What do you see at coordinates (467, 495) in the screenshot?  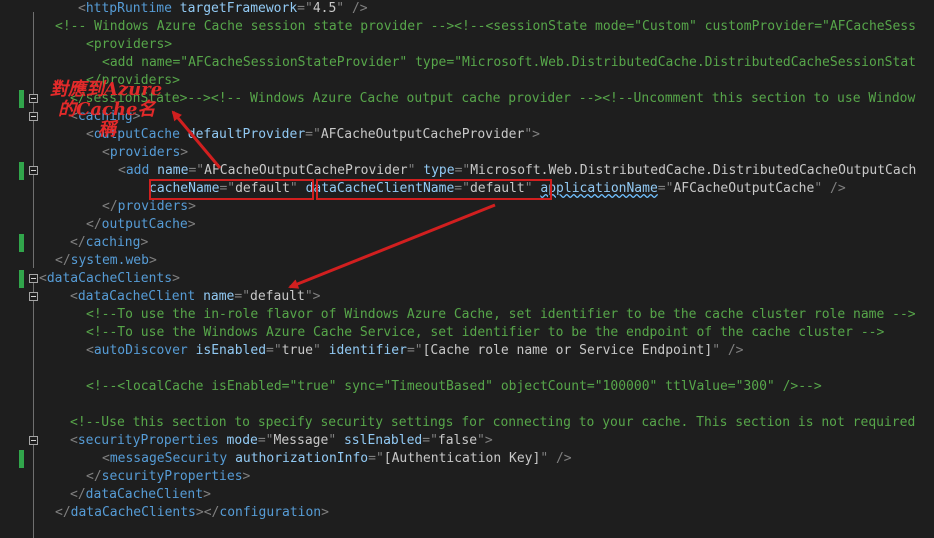 I see `code-line: </dataCacheClient>` at bounding box center [467, 495].